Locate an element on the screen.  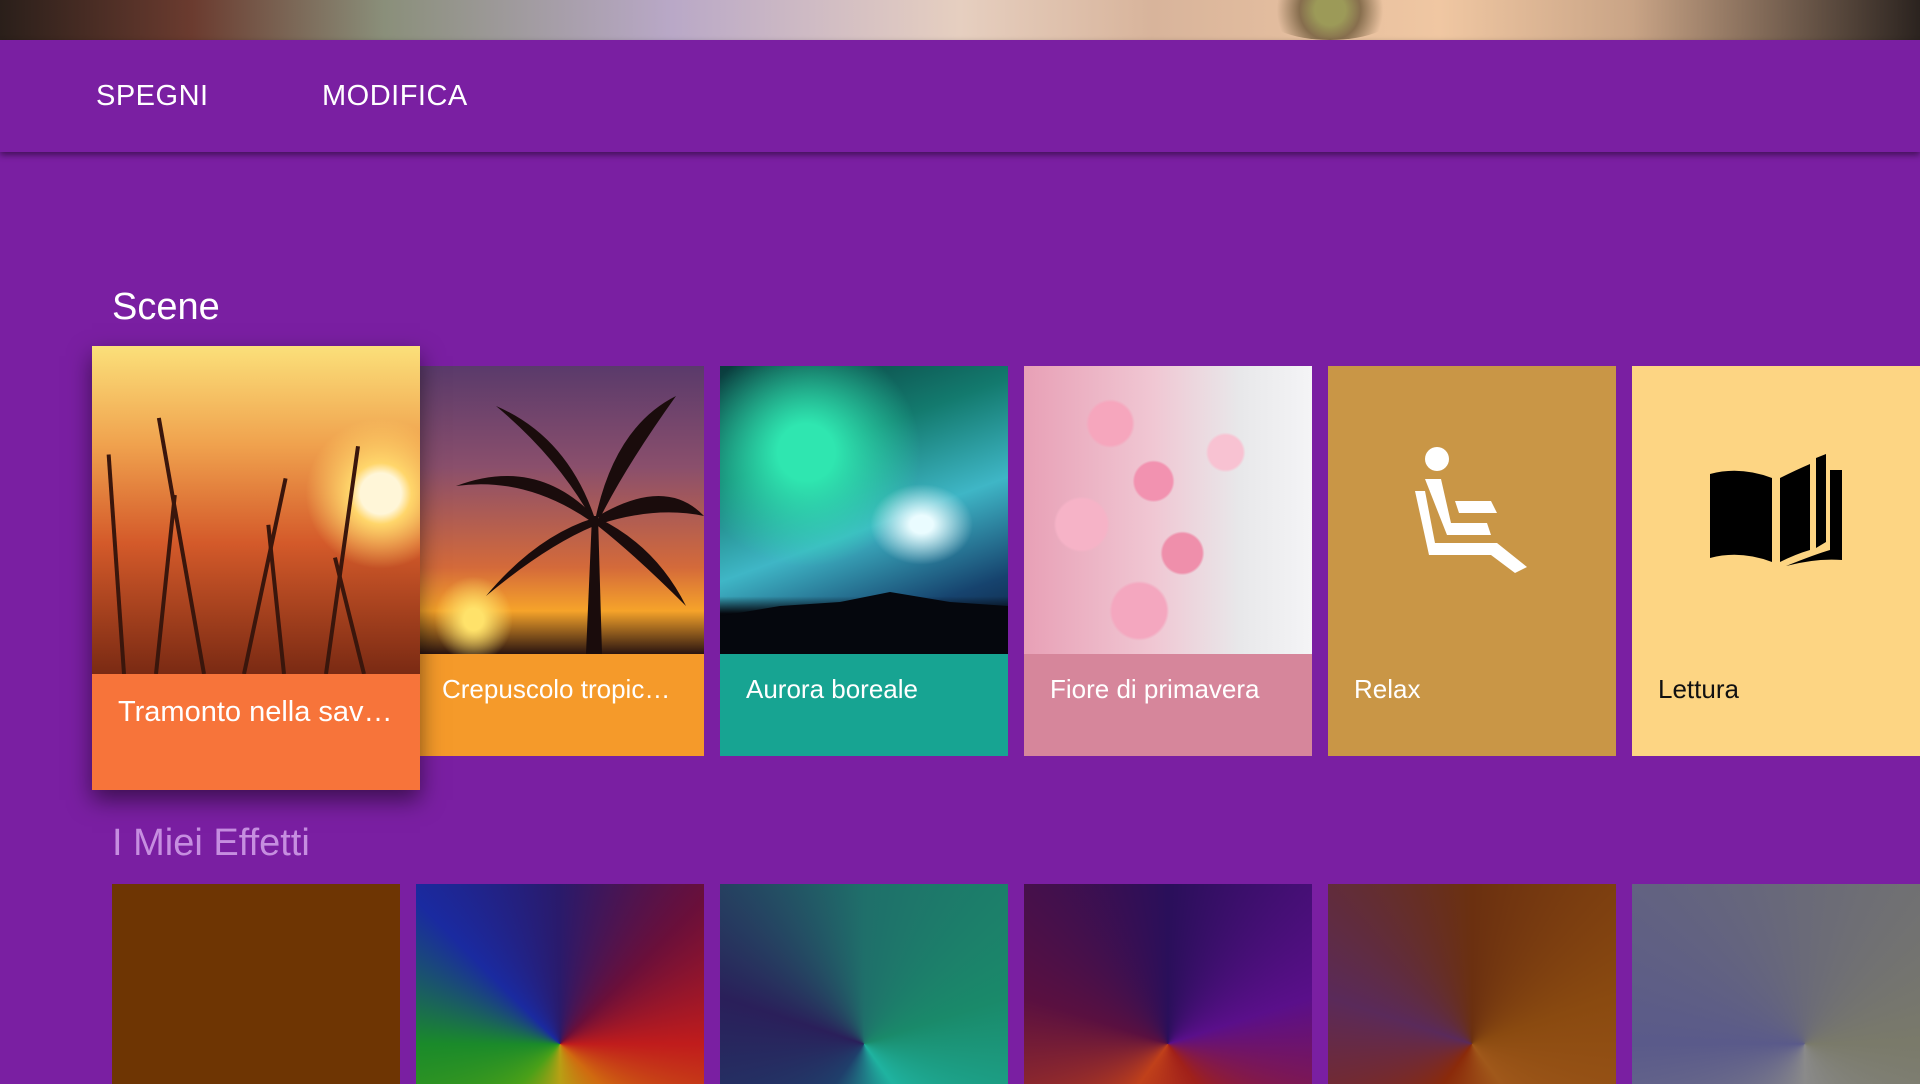
tropical-twilight-image is located at coordinates (560, 510).